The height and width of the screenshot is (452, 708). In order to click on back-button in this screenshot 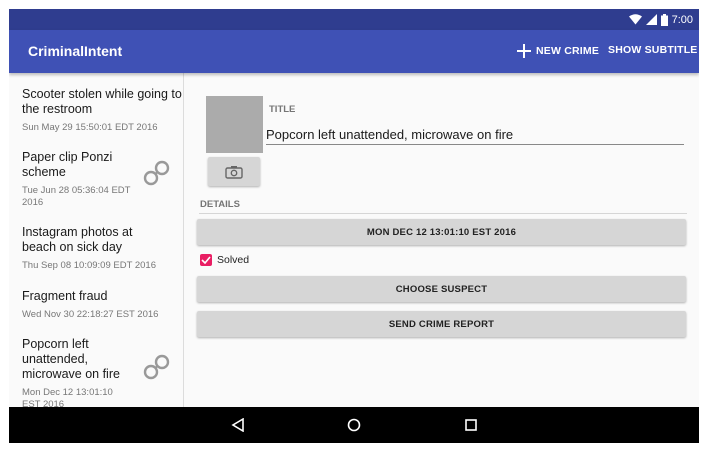, I will do `click(238, 425)`.